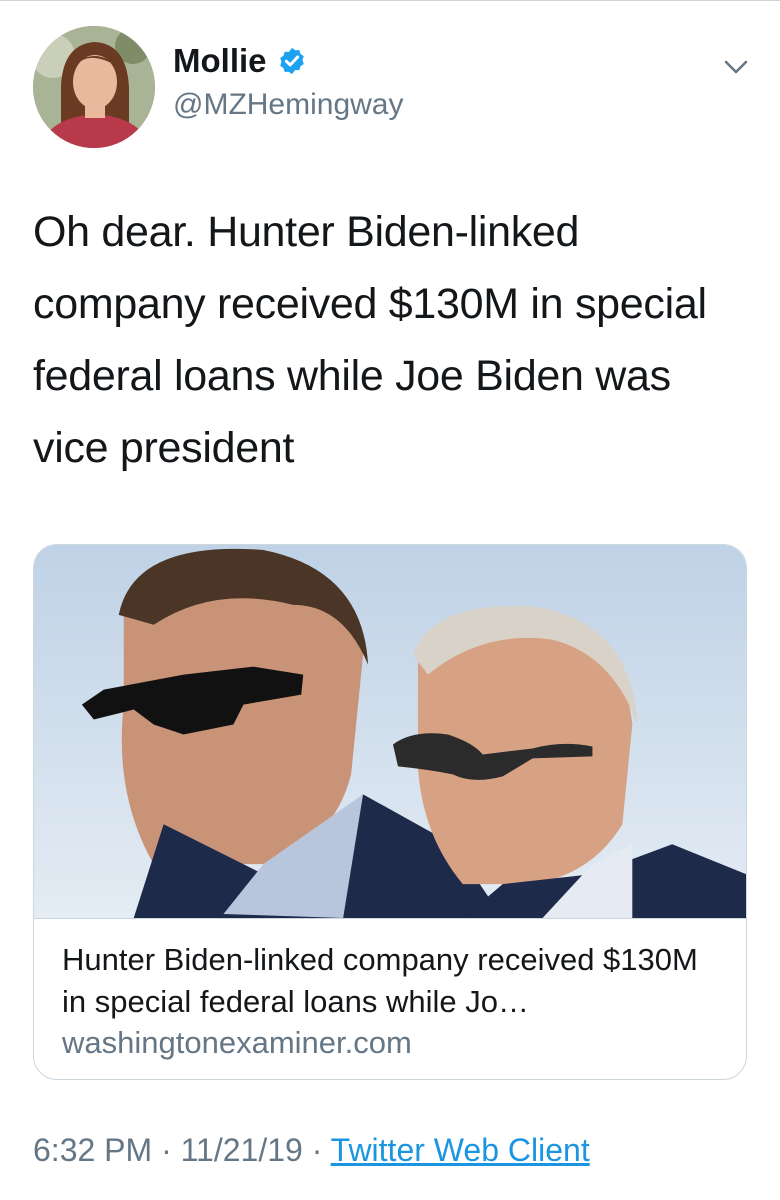 This screenshot has height=1200, width=780. I want to click on avatar, so click(94, 87).